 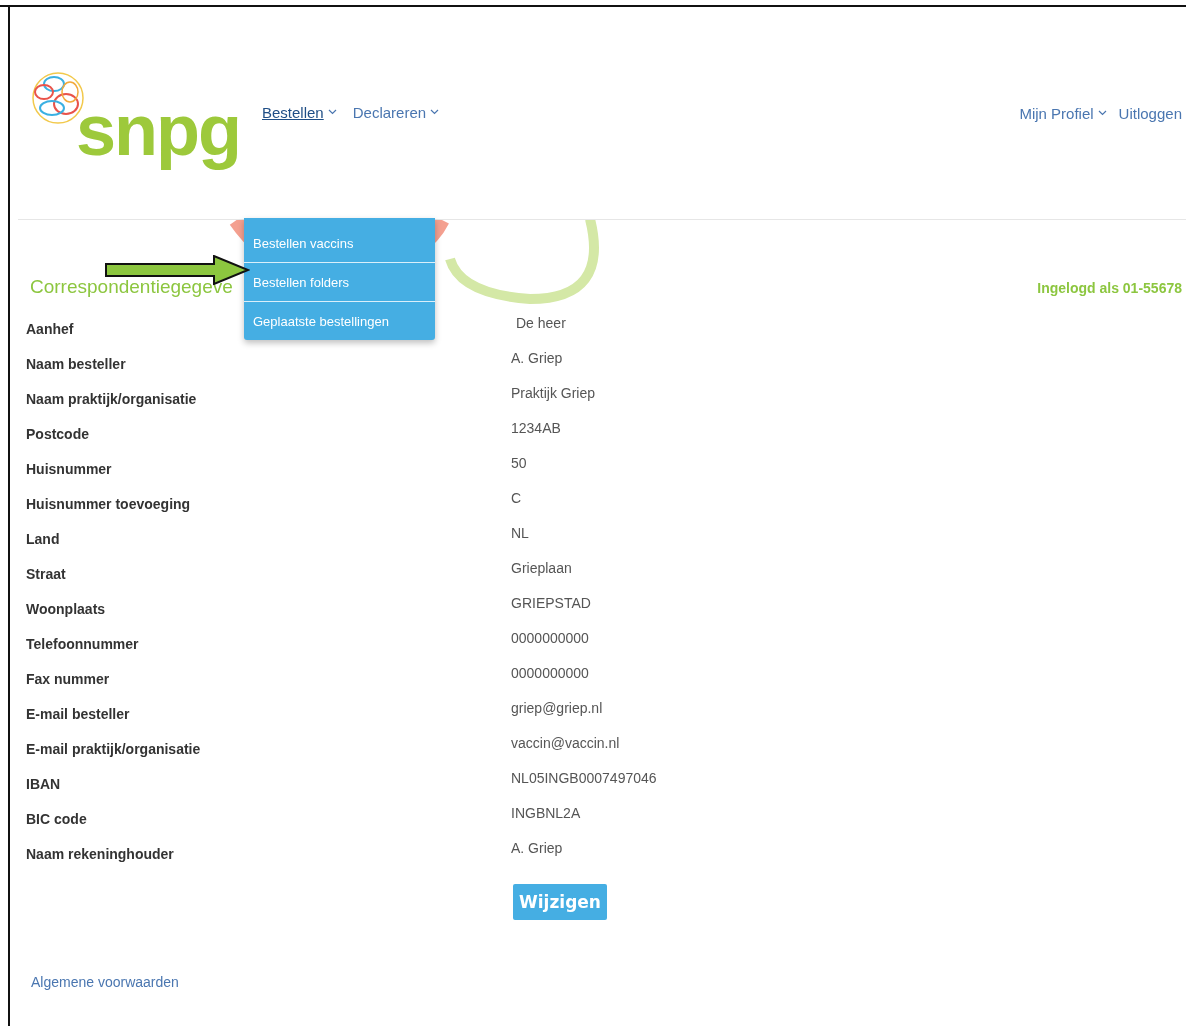 What do you see at coordinates (566, 743) in the screenshot?
I see `field-value: vaccin@vaccin.nl` at bounding box center [566, 743].